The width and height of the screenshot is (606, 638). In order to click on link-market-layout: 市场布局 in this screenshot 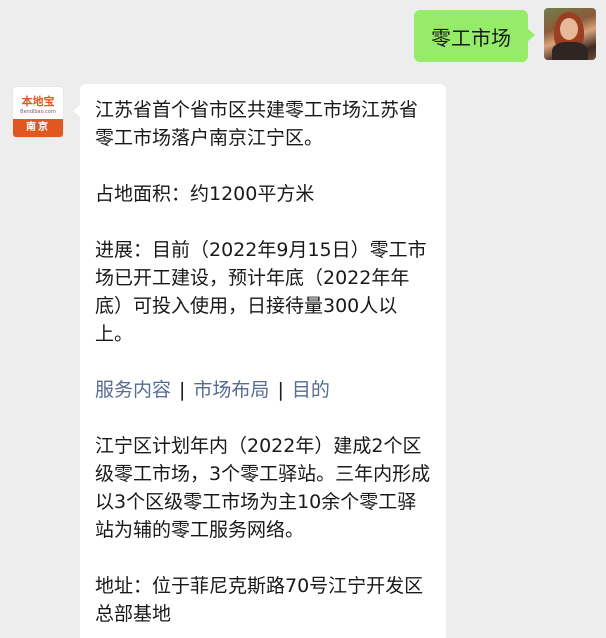, I will do `click(231, 390)`.